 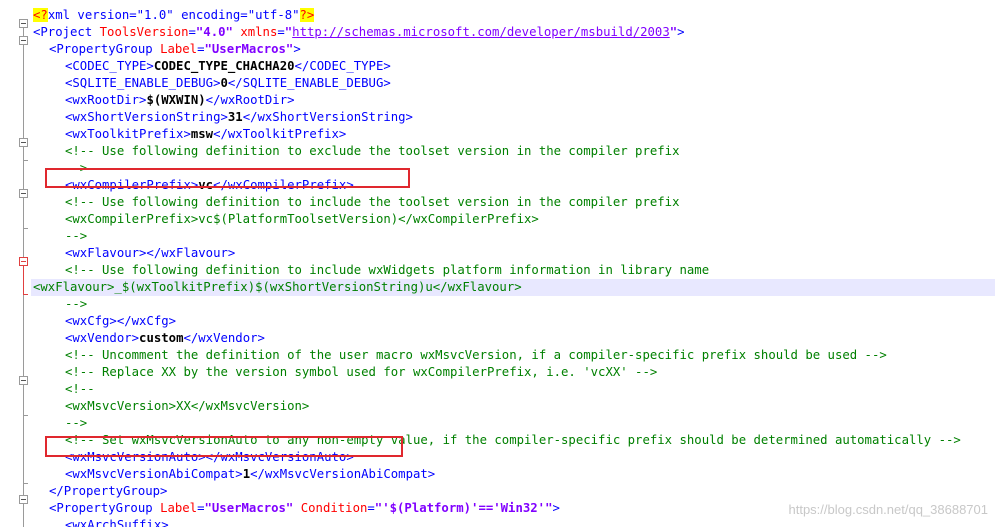 I want to click on code-line: <wxMsvcVersion>XX</wxMsvcVersion>, so click(x=514, y=406).